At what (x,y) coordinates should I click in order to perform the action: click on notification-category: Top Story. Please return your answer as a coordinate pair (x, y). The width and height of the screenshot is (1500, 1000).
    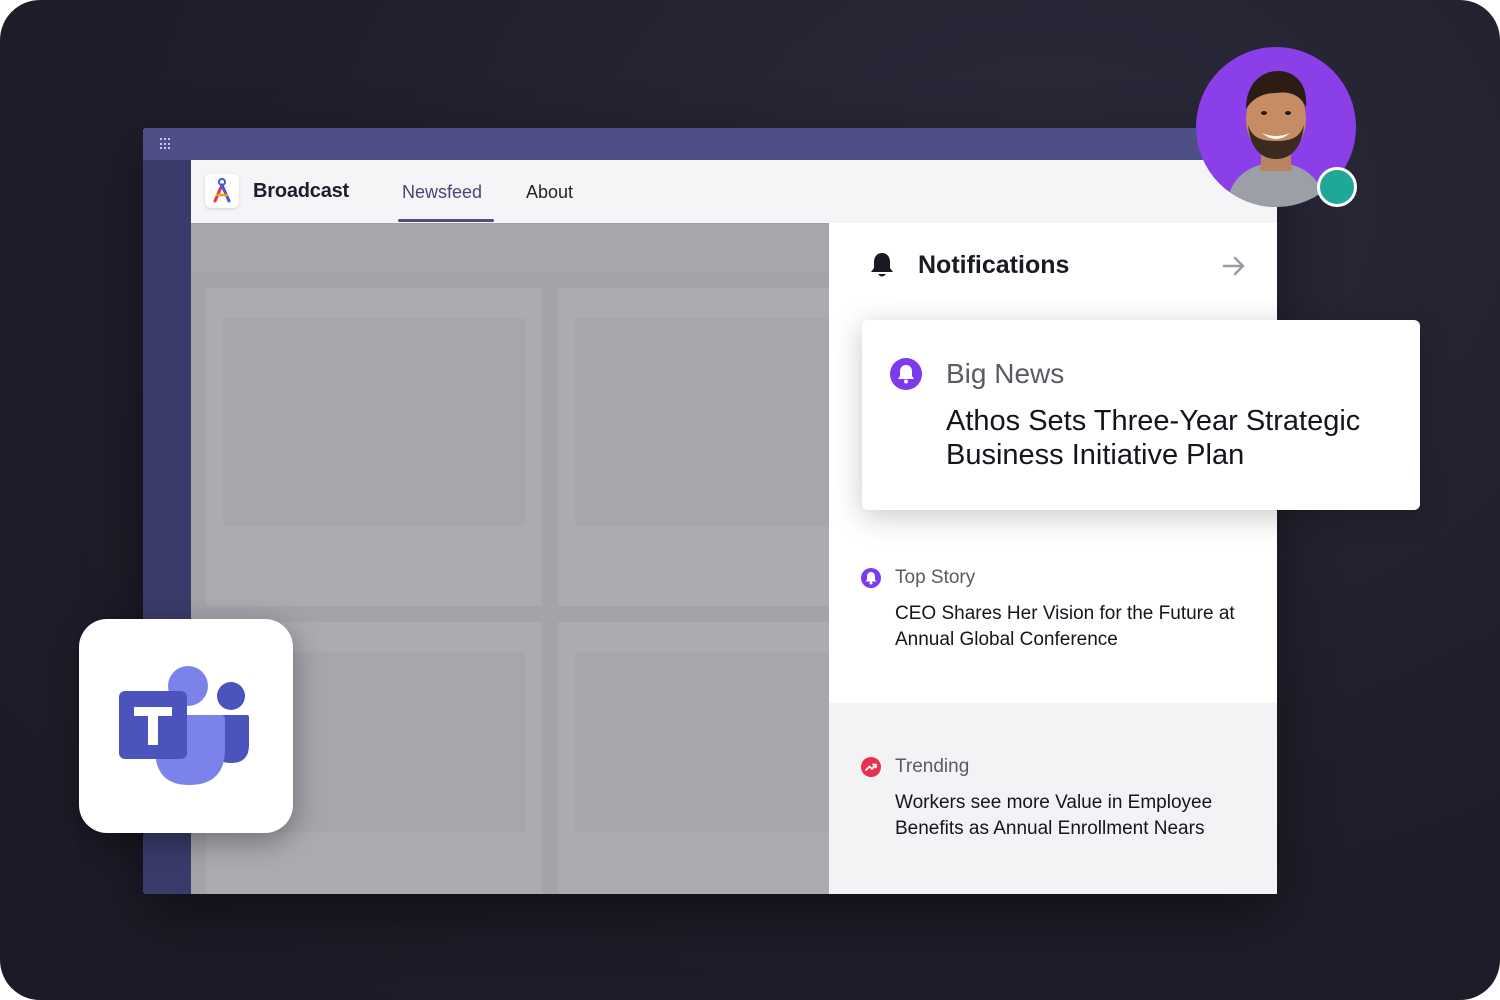
    Looking at the image, I should click on (935, 577).